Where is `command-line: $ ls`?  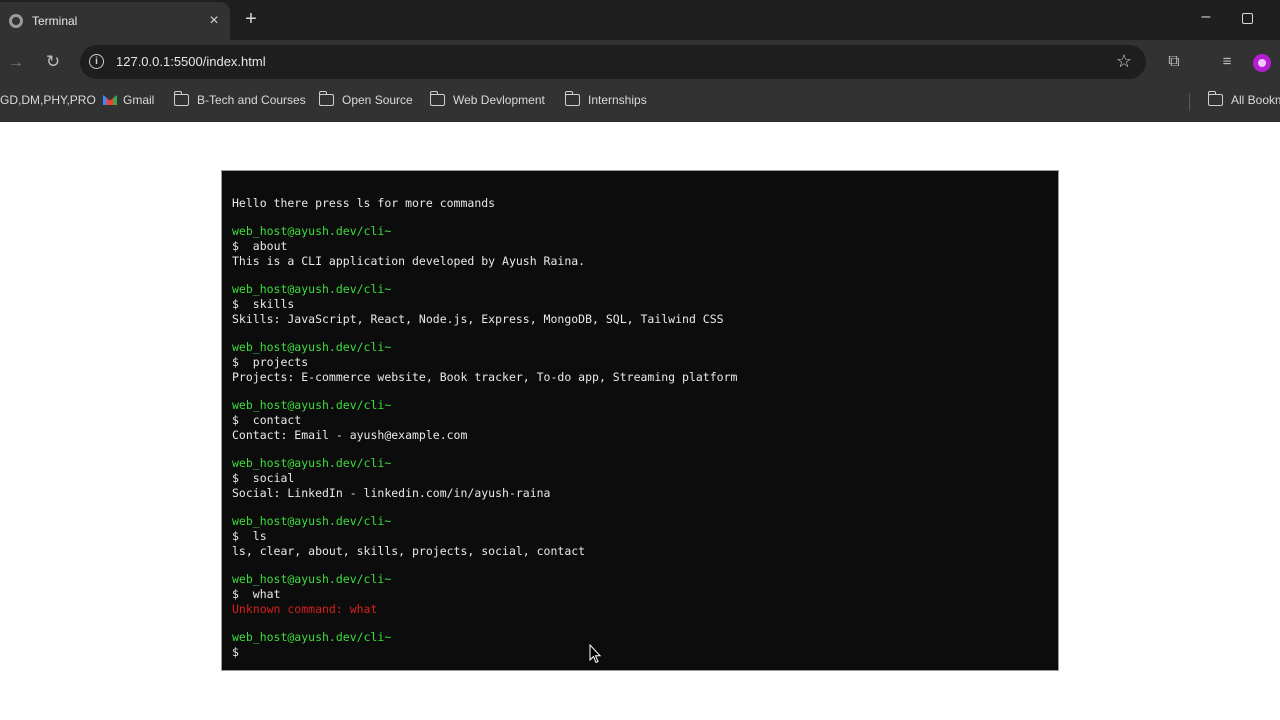 command-line: $ ls is located at coordinates (249, 536).